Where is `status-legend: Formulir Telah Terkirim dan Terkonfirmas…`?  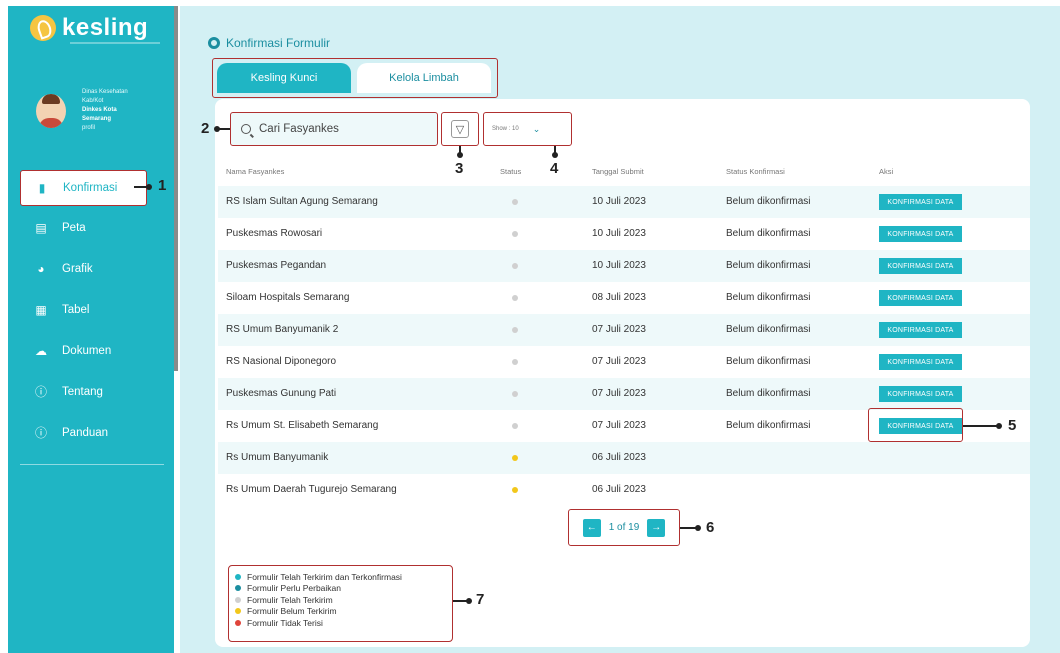 status-legend: Formulir Telah Terkirim dan Terkonfirmas… is located at coordinates (340, 603).